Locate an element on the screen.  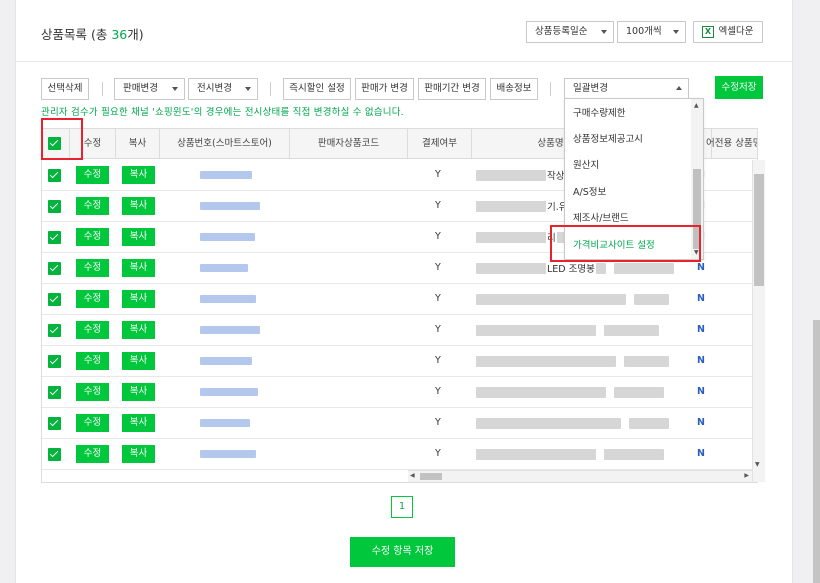
shipping-info-button: 배송정보 is located at coordinates (514, 89).